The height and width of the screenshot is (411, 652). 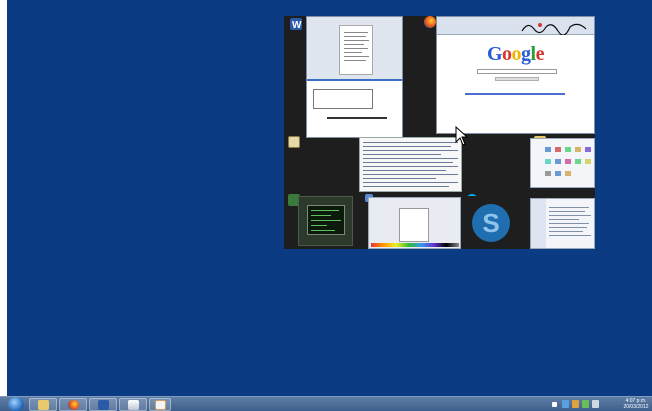 I want to click on firefox-taskbar-button, so click(x=73, y=404).